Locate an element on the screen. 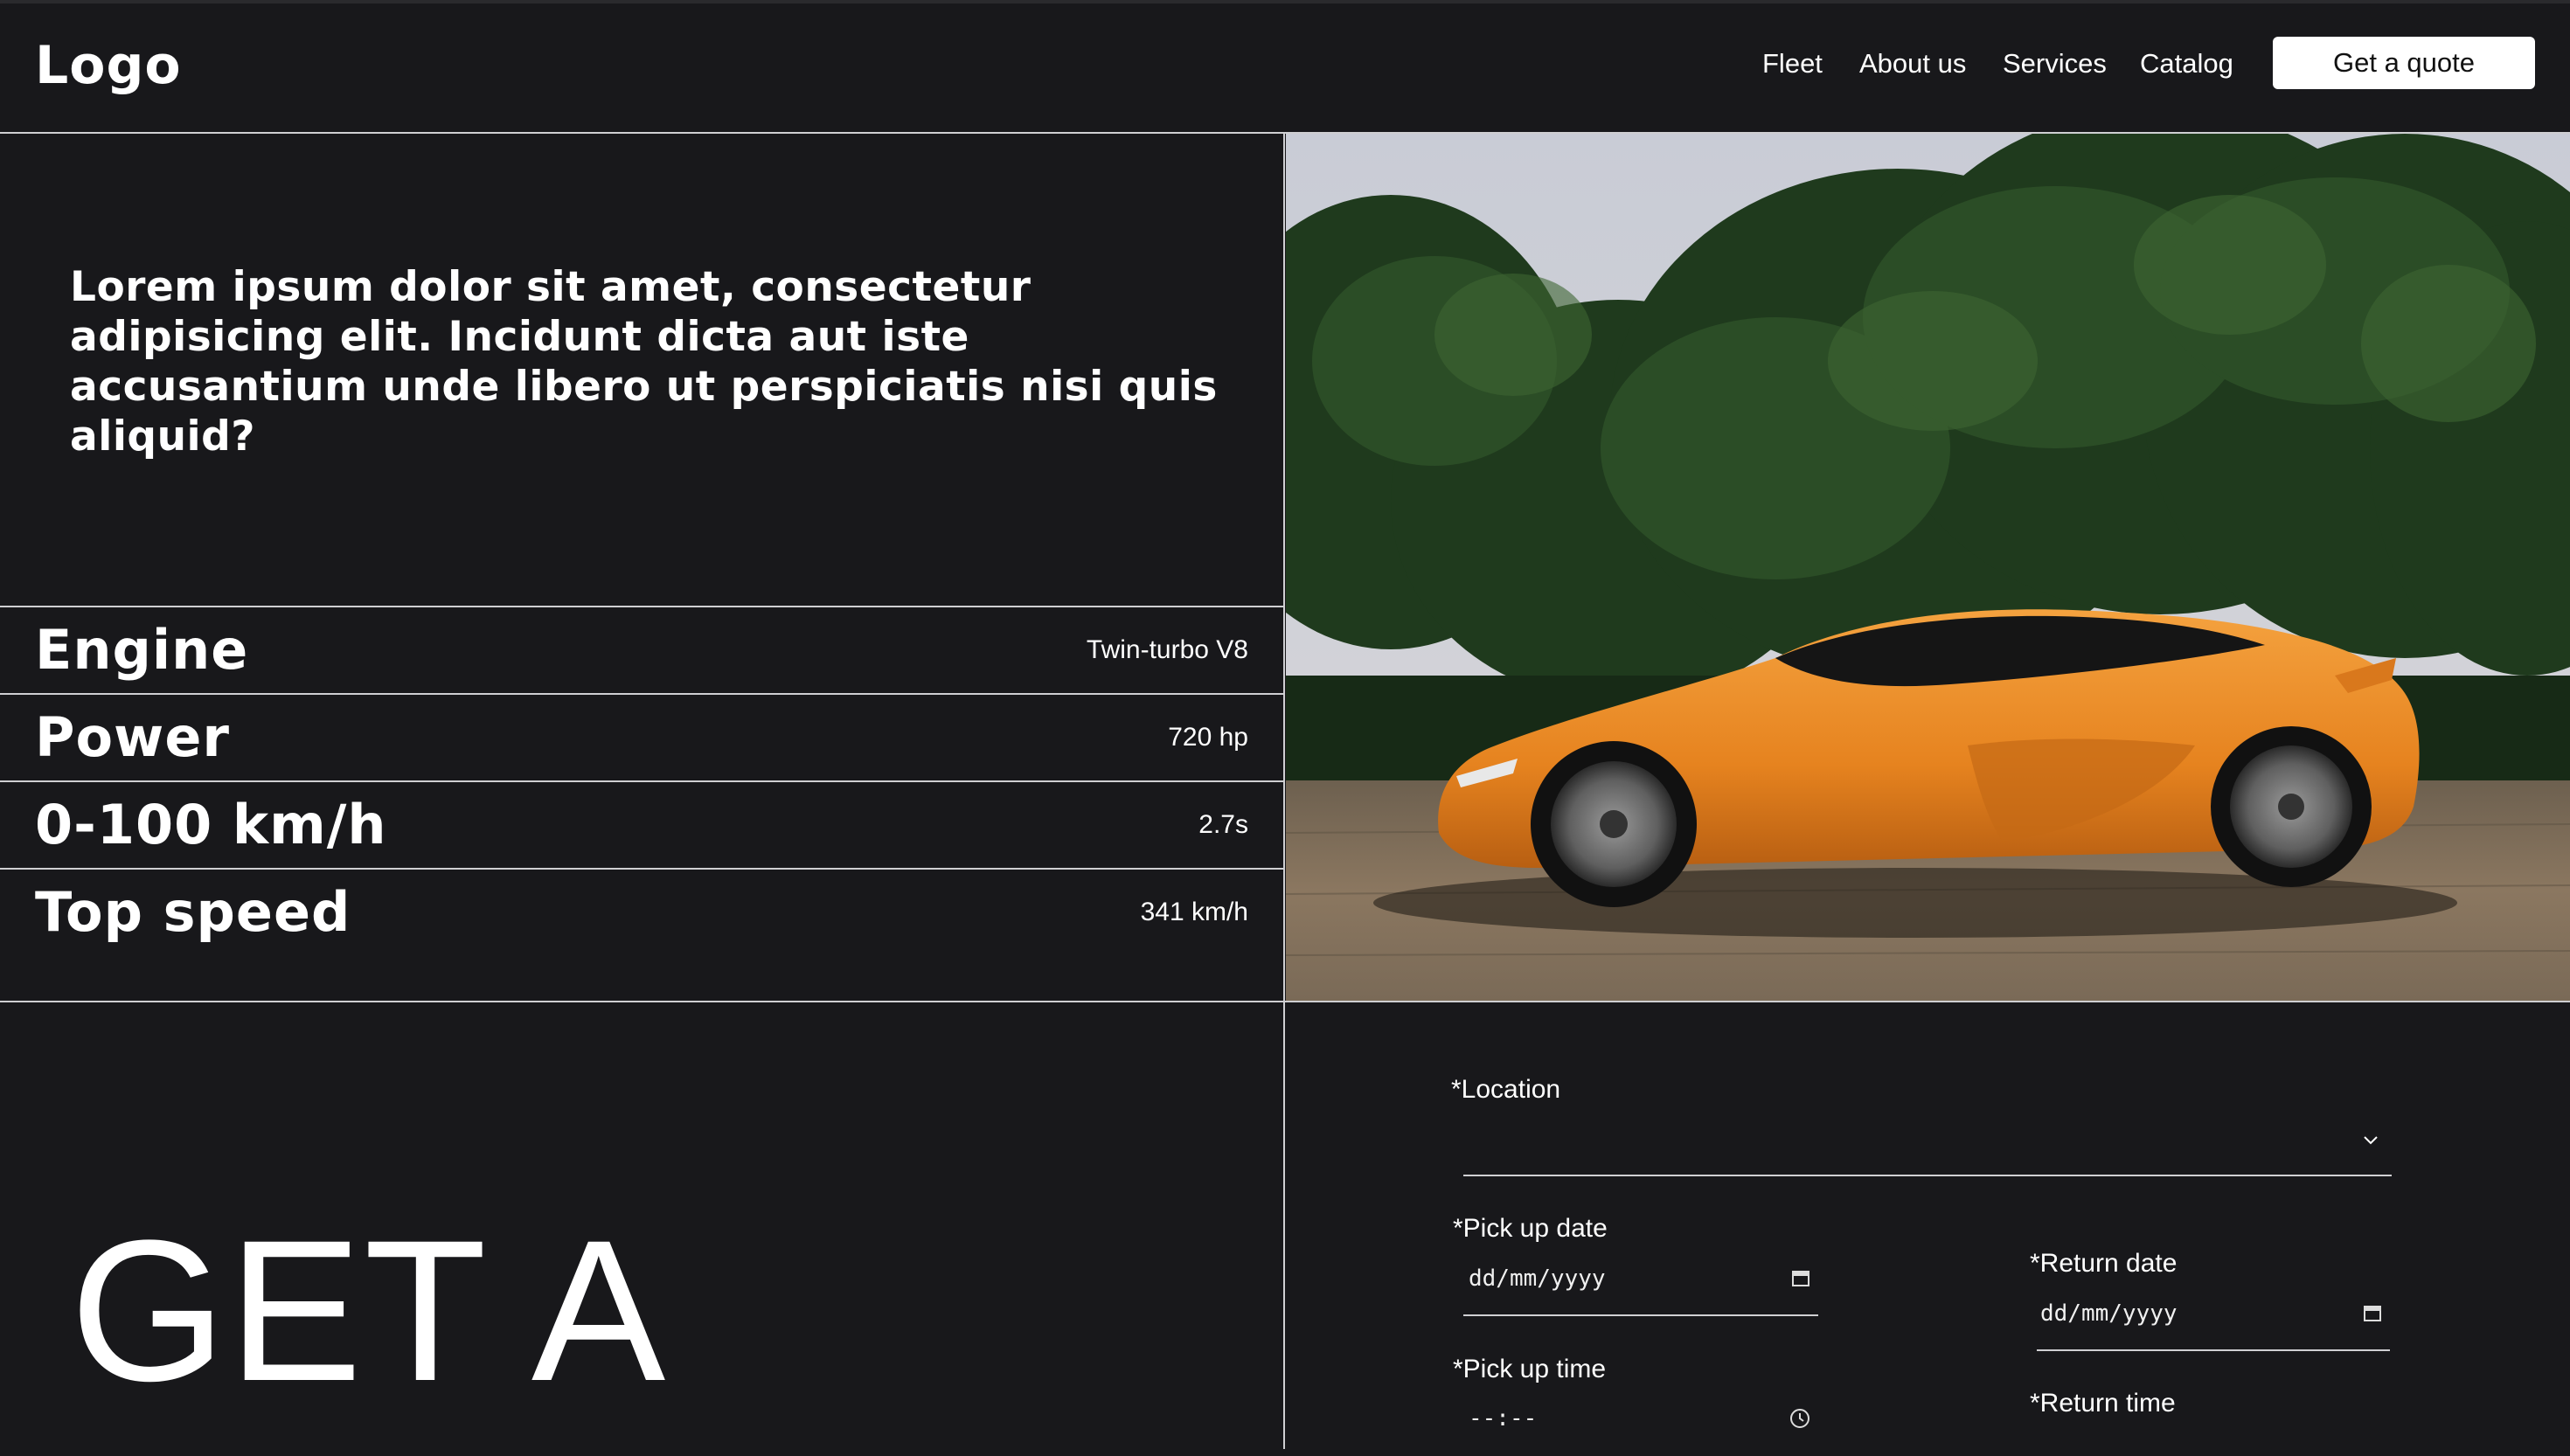 This screenshot has height=1456, width=2570. nav-catalog: Catalog is located at coordinates (2186, 64).